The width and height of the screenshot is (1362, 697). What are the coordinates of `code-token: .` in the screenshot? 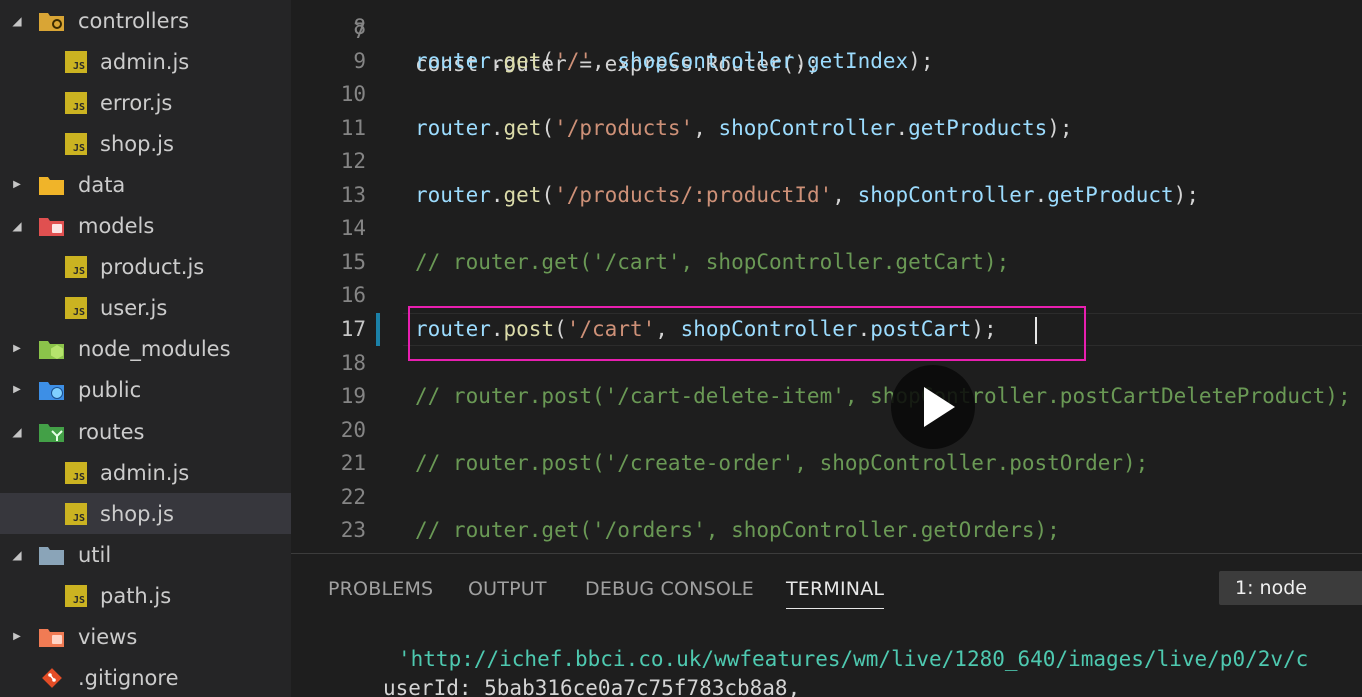 It's located at (1041, 194).